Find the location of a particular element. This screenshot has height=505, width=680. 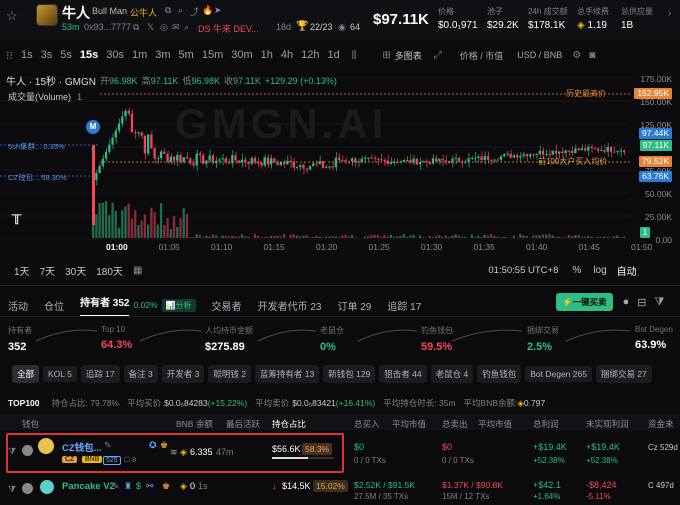

timeframe-1s: 1s is located at coordinates (27, 55).